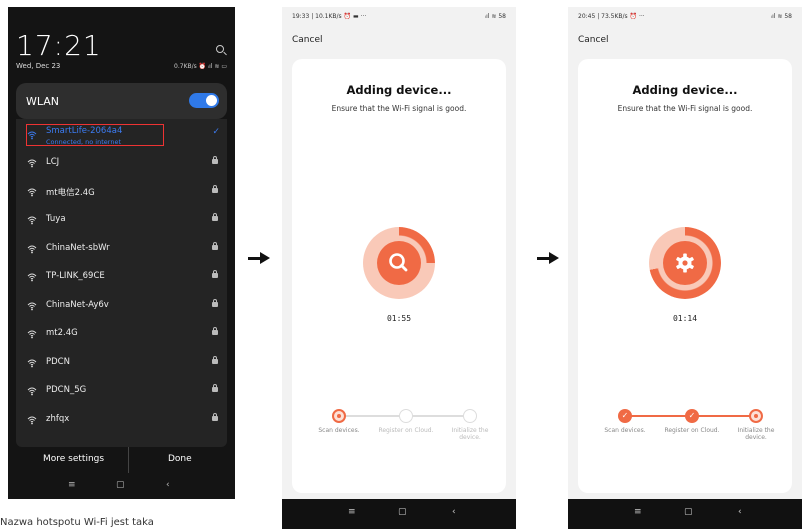 The height and width of the screenshot is (529, 802). I want to click on footer-actions: More settings Done, so click(121, 460).